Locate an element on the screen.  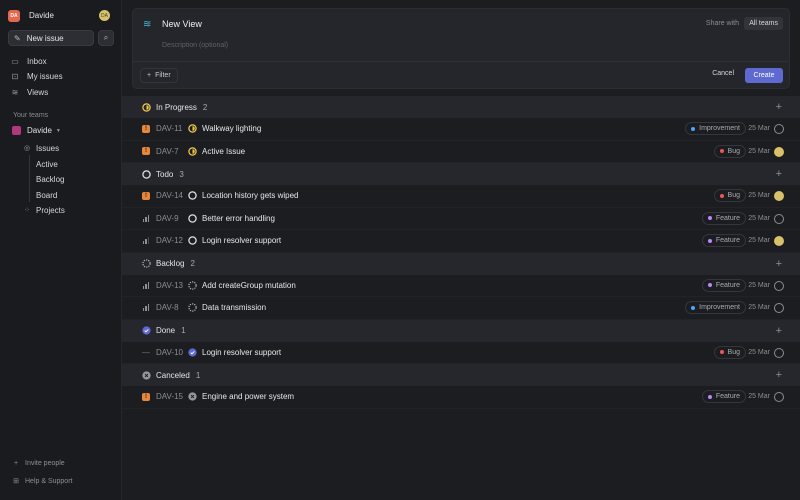
sidebar-item-active: Active is located at coordinates (47, 164).